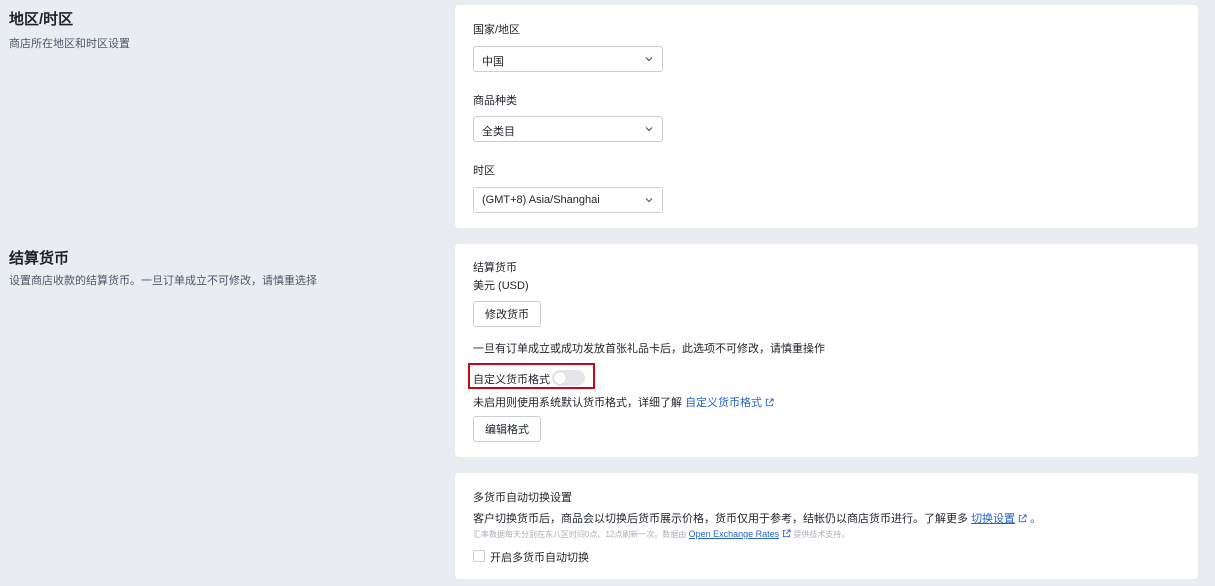 Image resolution: width=1215 pixels, height=586 pixels. I want to click on toggle-knob, so click(560, 378).